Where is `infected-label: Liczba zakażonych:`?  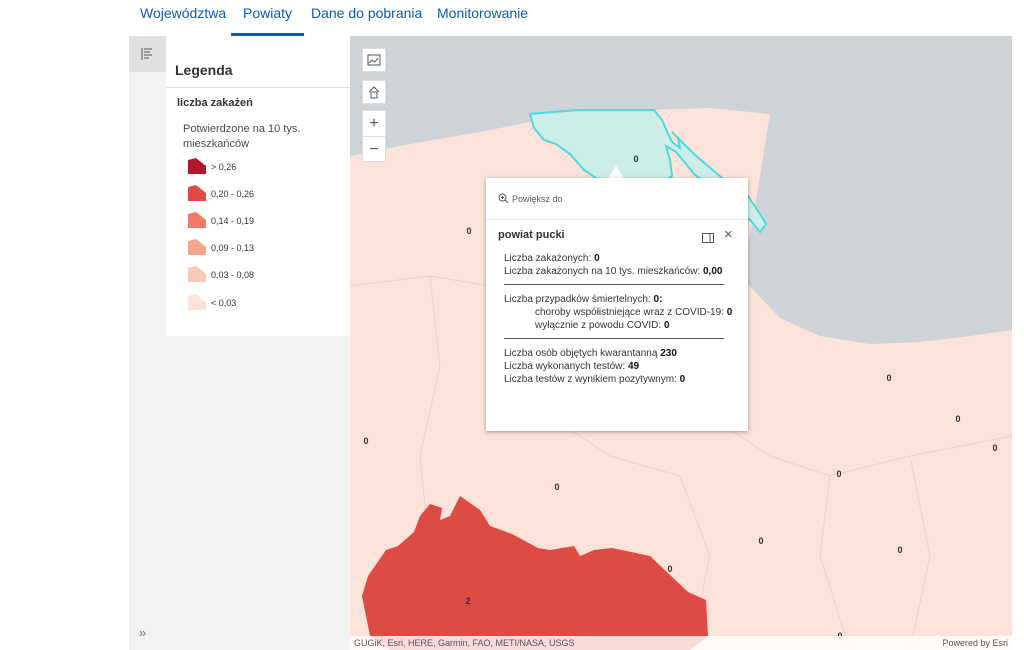 infected-label: Liczba zakażonych: is located at coordinates (549, 258).